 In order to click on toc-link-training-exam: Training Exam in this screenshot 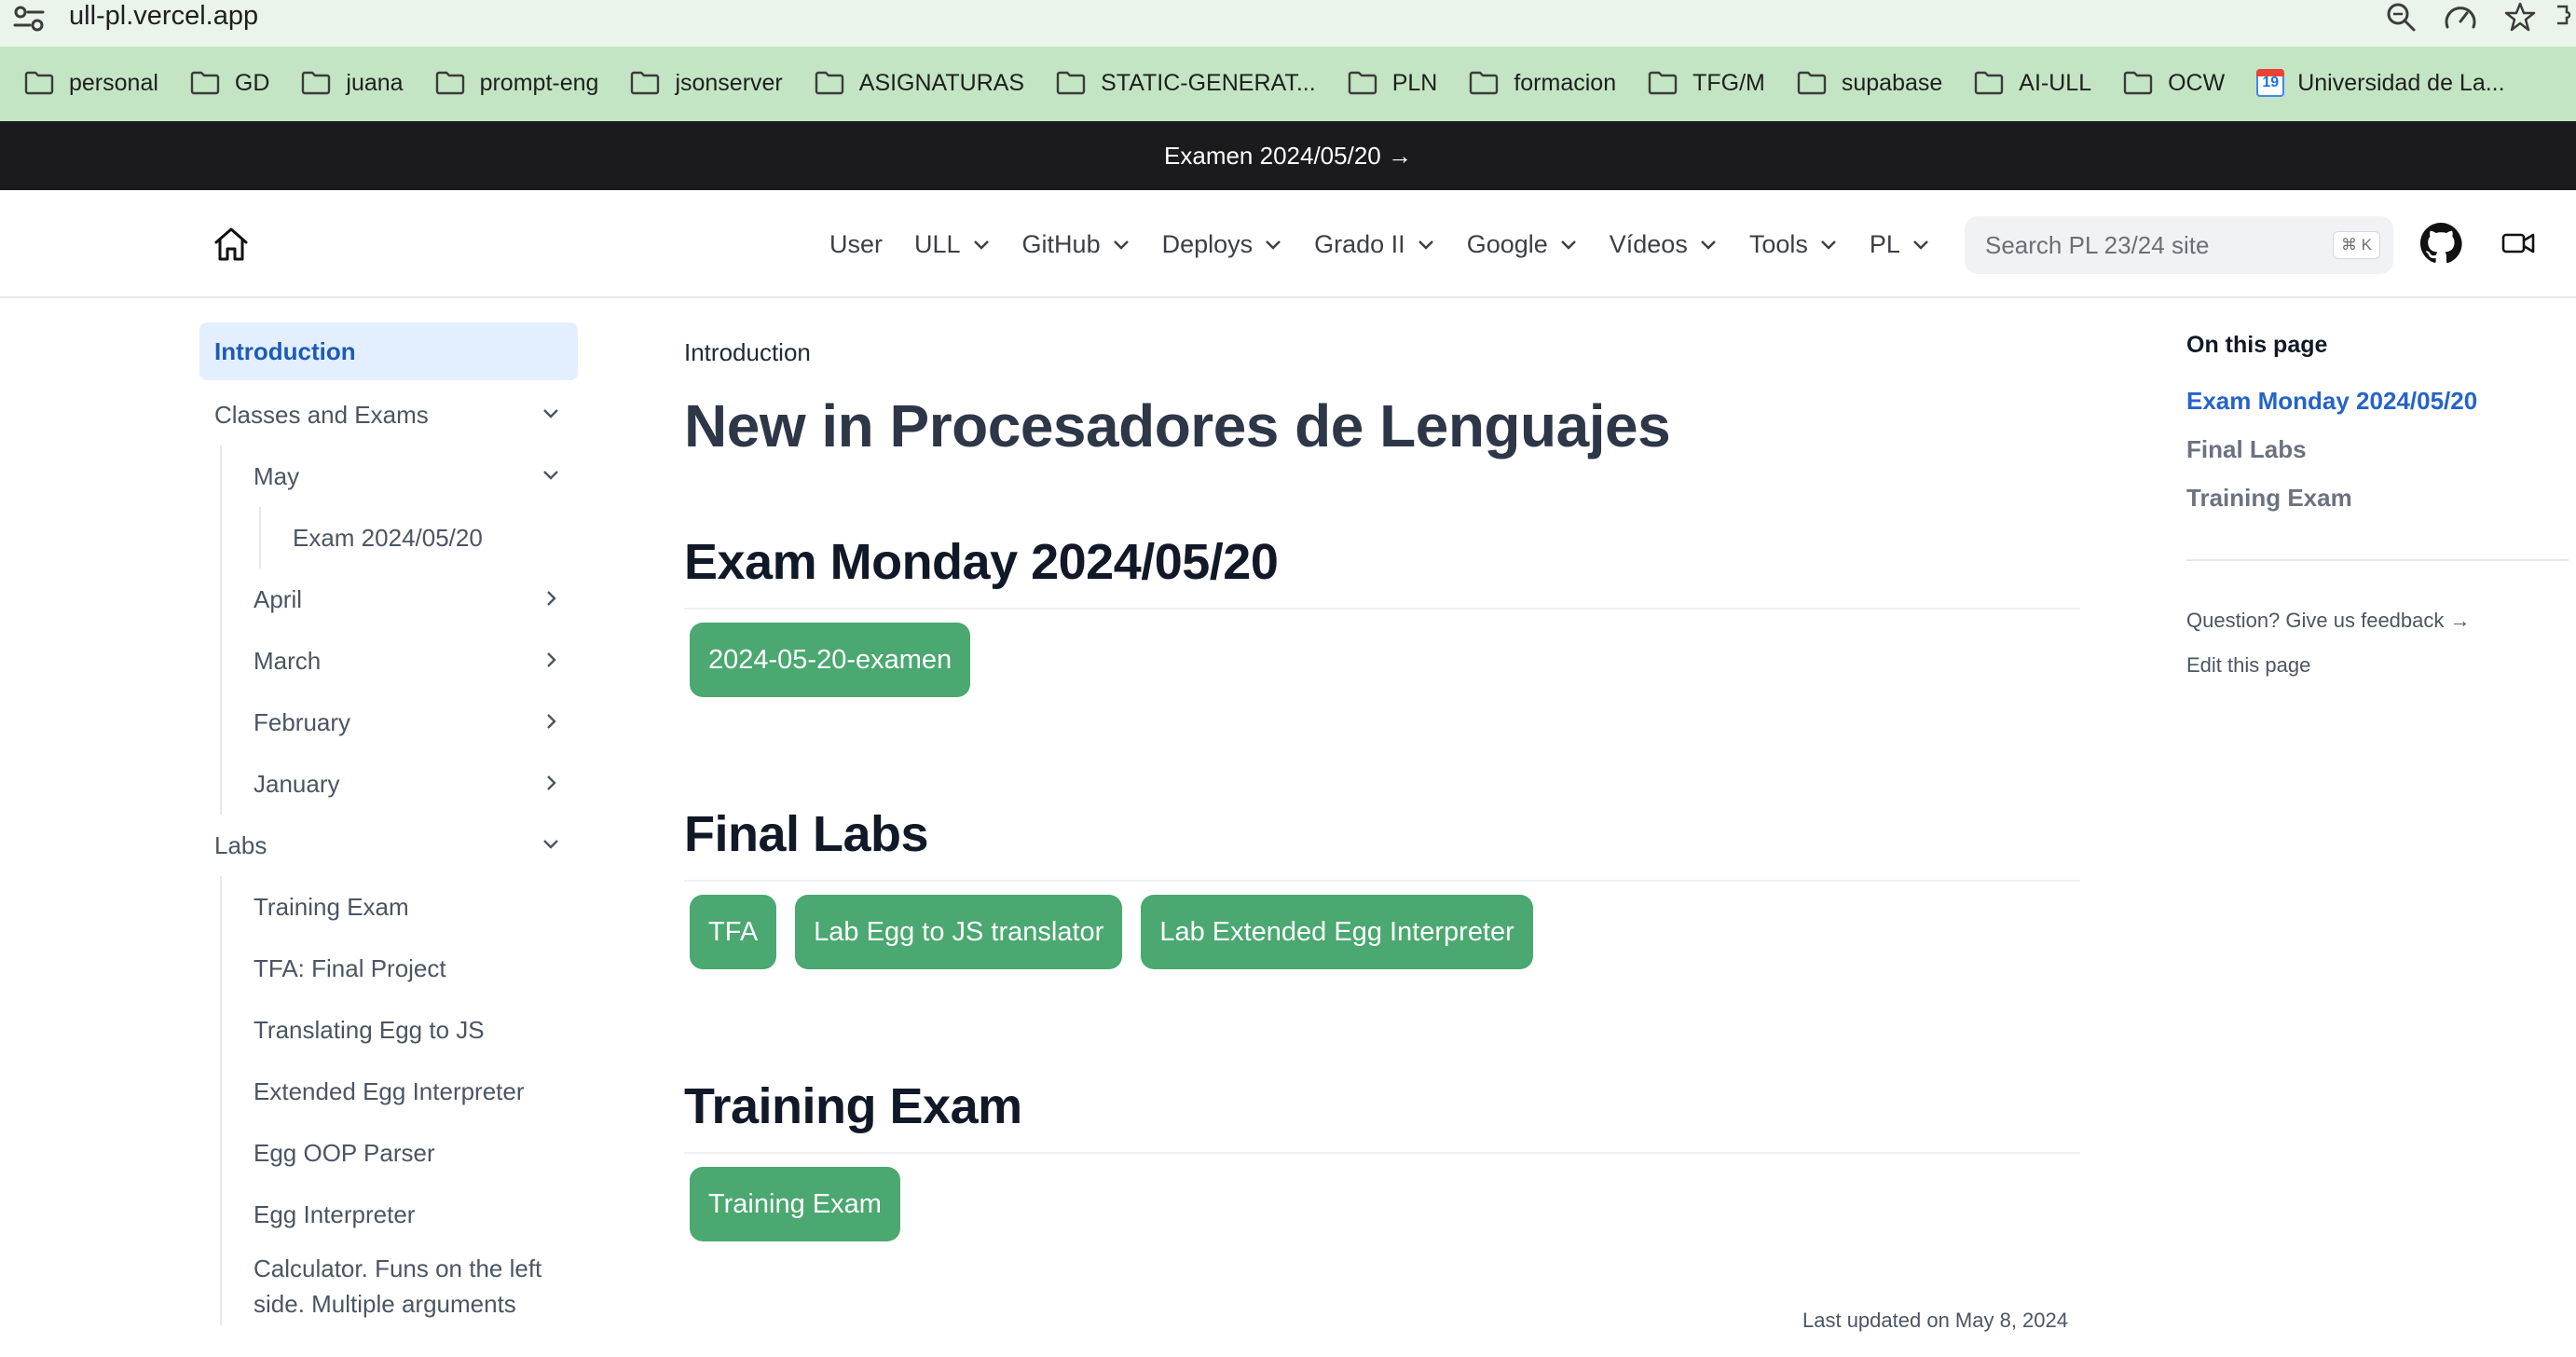, I will do `click(2377, 498)`.